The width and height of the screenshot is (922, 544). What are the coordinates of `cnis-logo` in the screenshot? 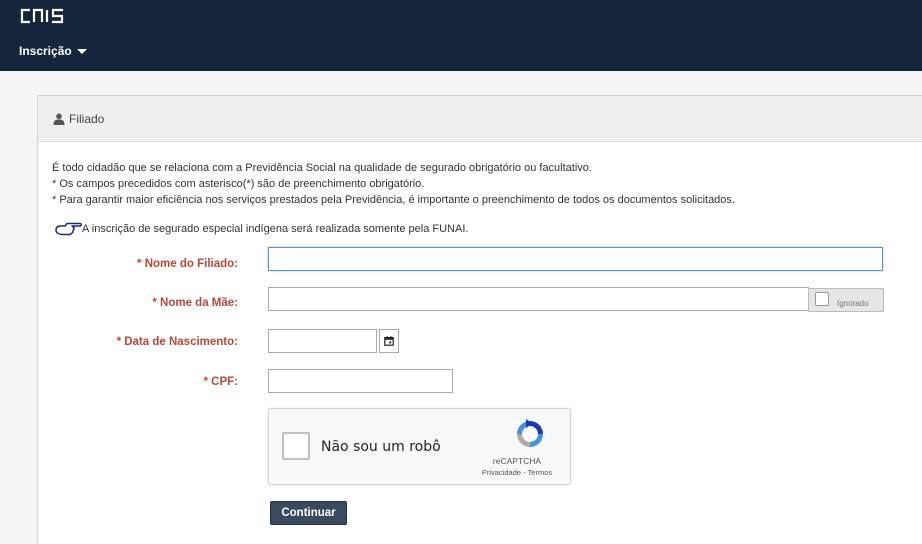 It's located at (45, 16).